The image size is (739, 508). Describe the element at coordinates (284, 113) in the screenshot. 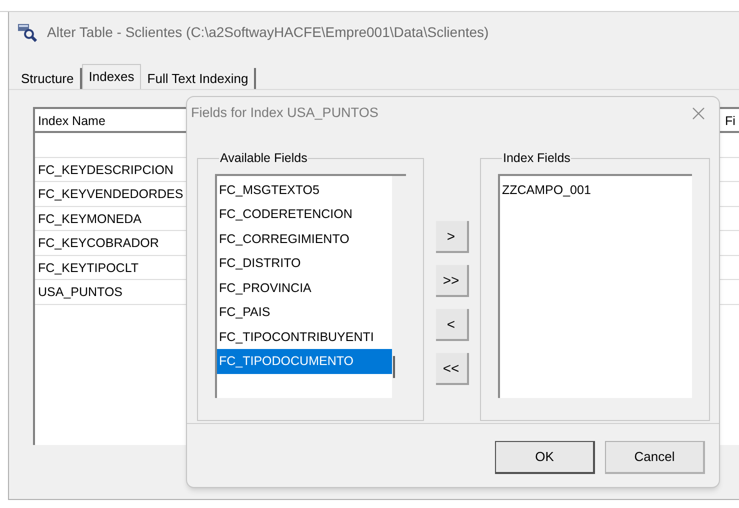

I see `dialog-title: Fields for Index USA_PUNTOS` at that location.